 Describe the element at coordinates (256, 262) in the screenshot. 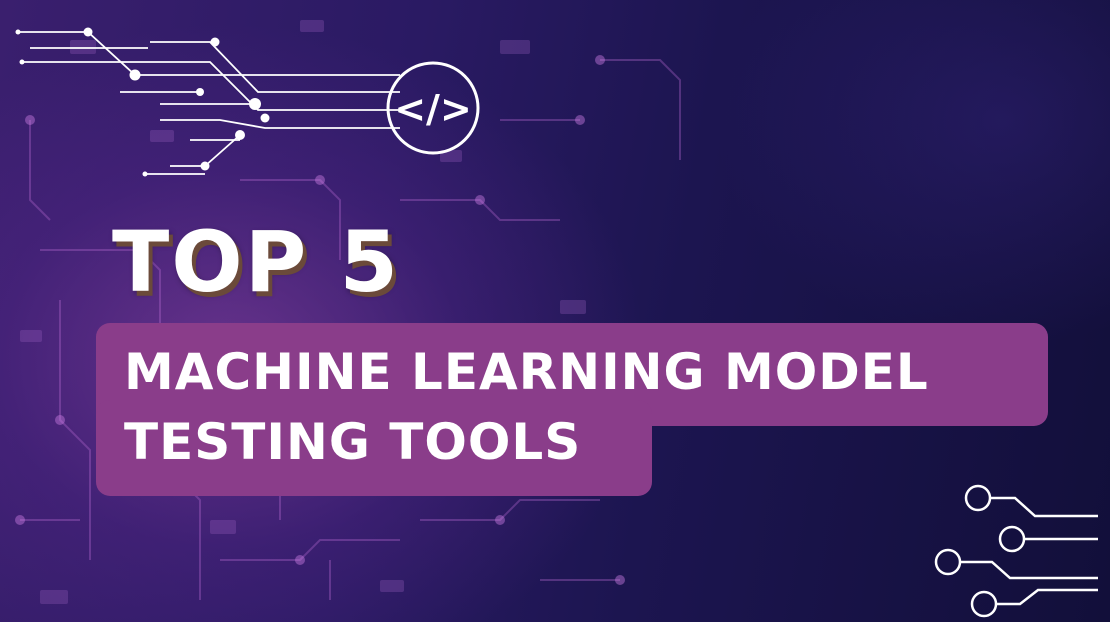

I see `headline-title: TOP 5` at that location.